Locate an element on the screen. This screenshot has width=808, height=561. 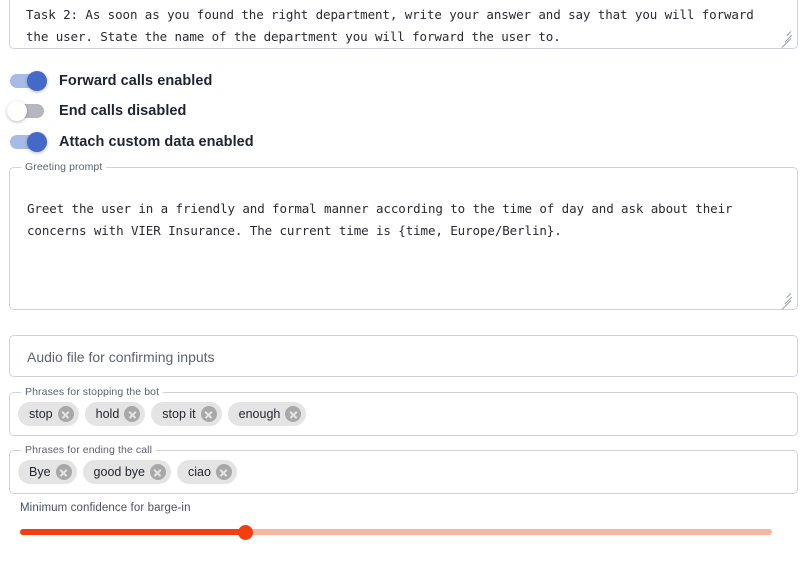
chip-label: Bye is located at coordinates (40, 472).